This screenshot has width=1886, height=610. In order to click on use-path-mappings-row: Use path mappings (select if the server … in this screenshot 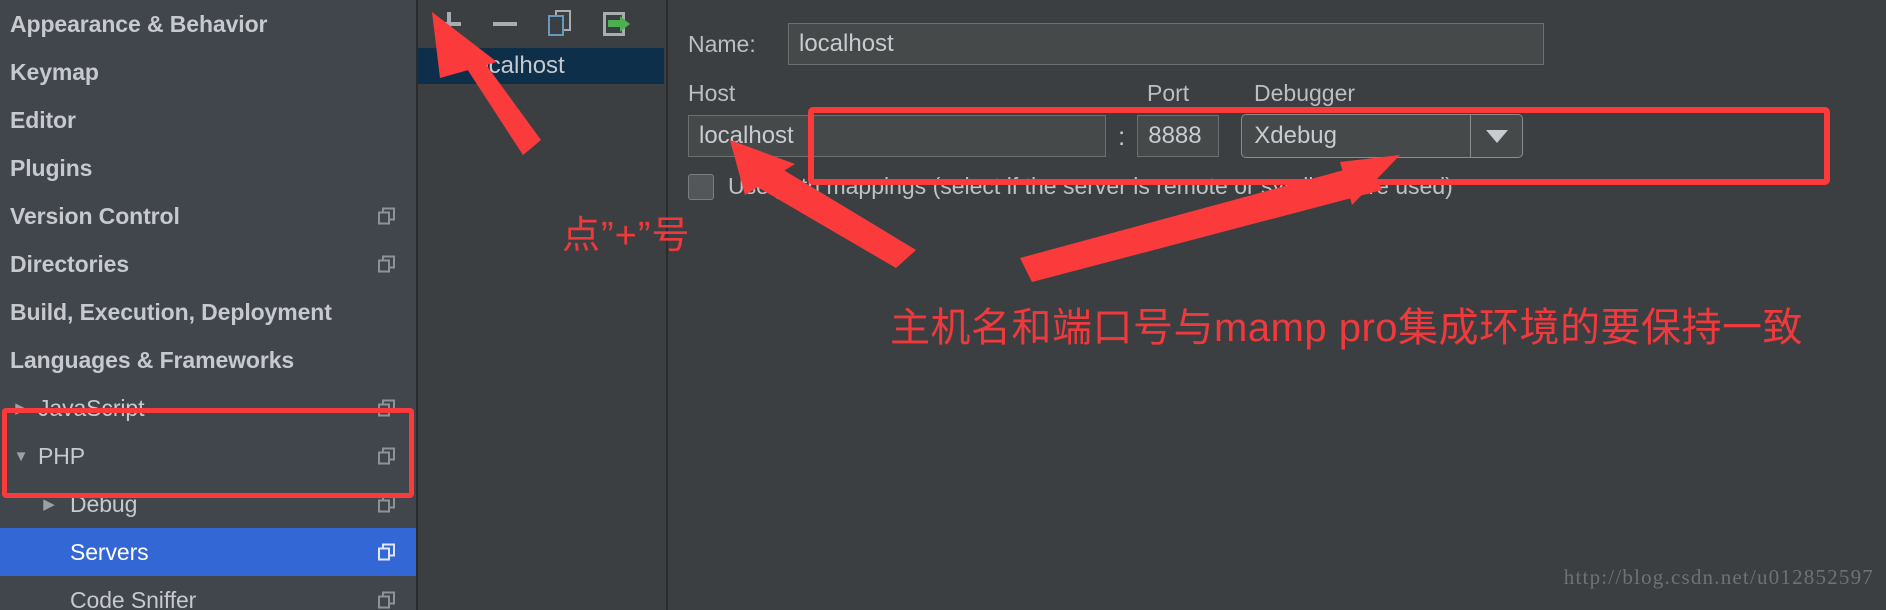, I will do `click(1070, 186)`.